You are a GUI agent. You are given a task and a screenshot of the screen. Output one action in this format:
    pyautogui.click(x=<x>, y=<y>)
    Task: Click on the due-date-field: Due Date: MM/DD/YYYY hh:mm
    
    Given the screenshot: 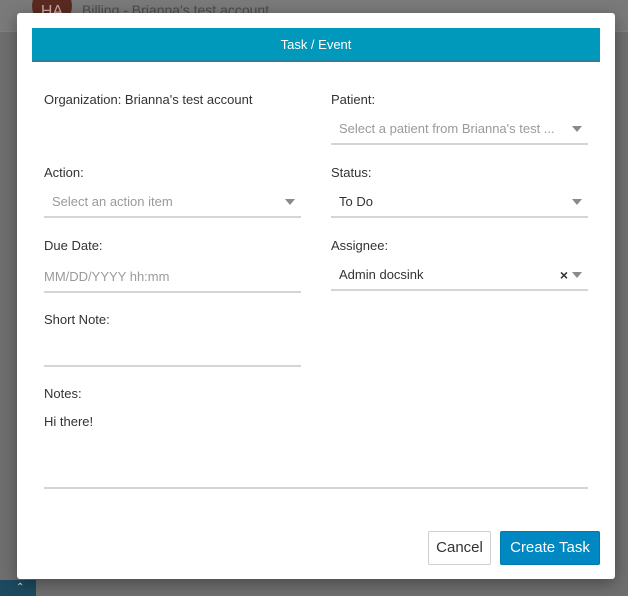 What is the action you would take?
    pyautogui.click(x=172, y=266)
    